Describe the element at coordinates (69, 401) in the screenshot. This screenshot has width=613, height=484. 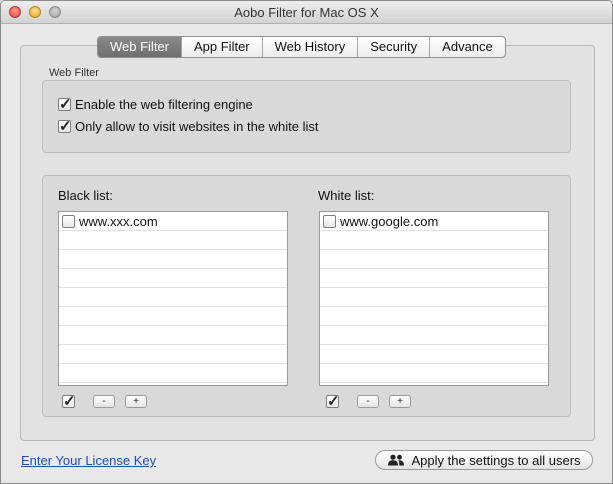
I see `black-list-select-all-checkbox` at that location.